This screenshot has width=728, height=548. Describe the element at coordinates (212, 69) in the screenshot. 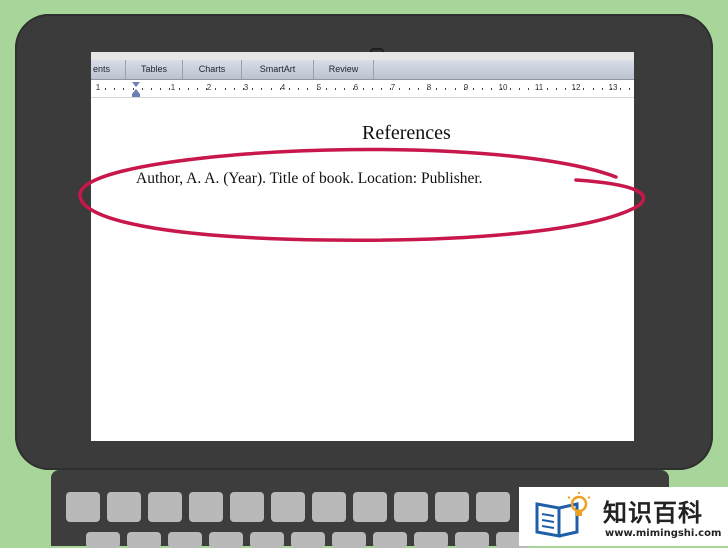

I see `tab-charts: Charts` at that location.